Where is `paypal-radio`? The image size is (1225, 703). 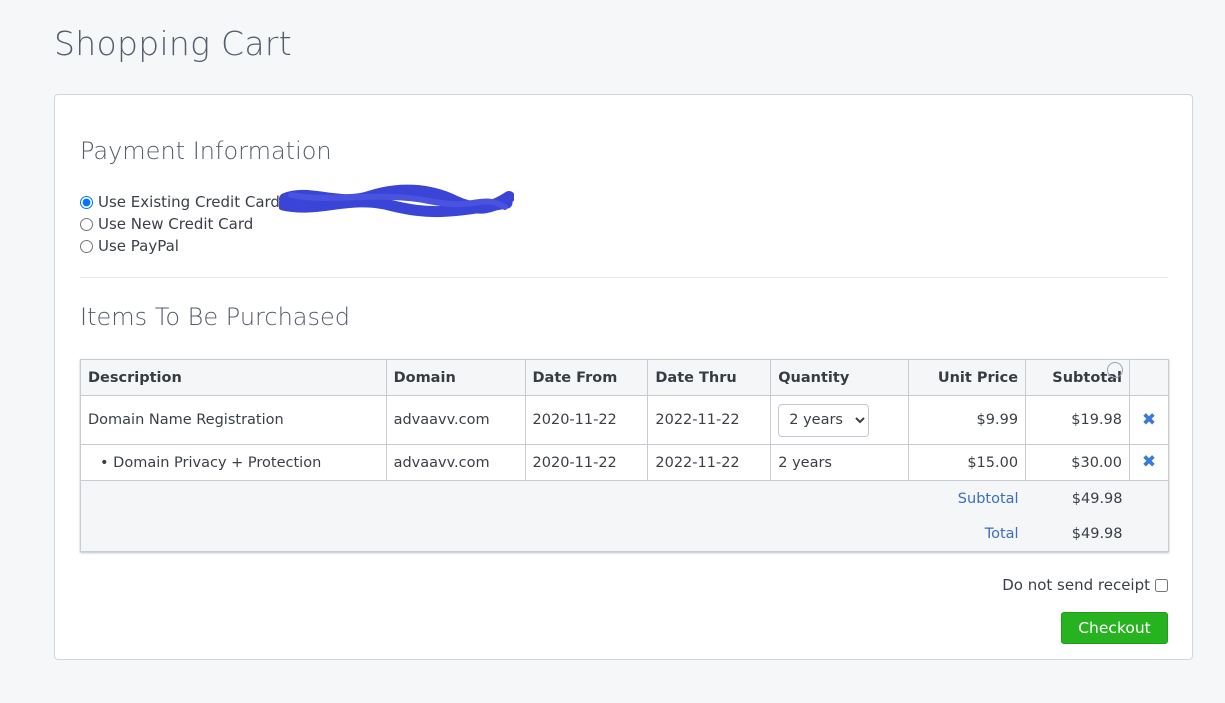
paypal-radio is located at coordinates (86, 246).